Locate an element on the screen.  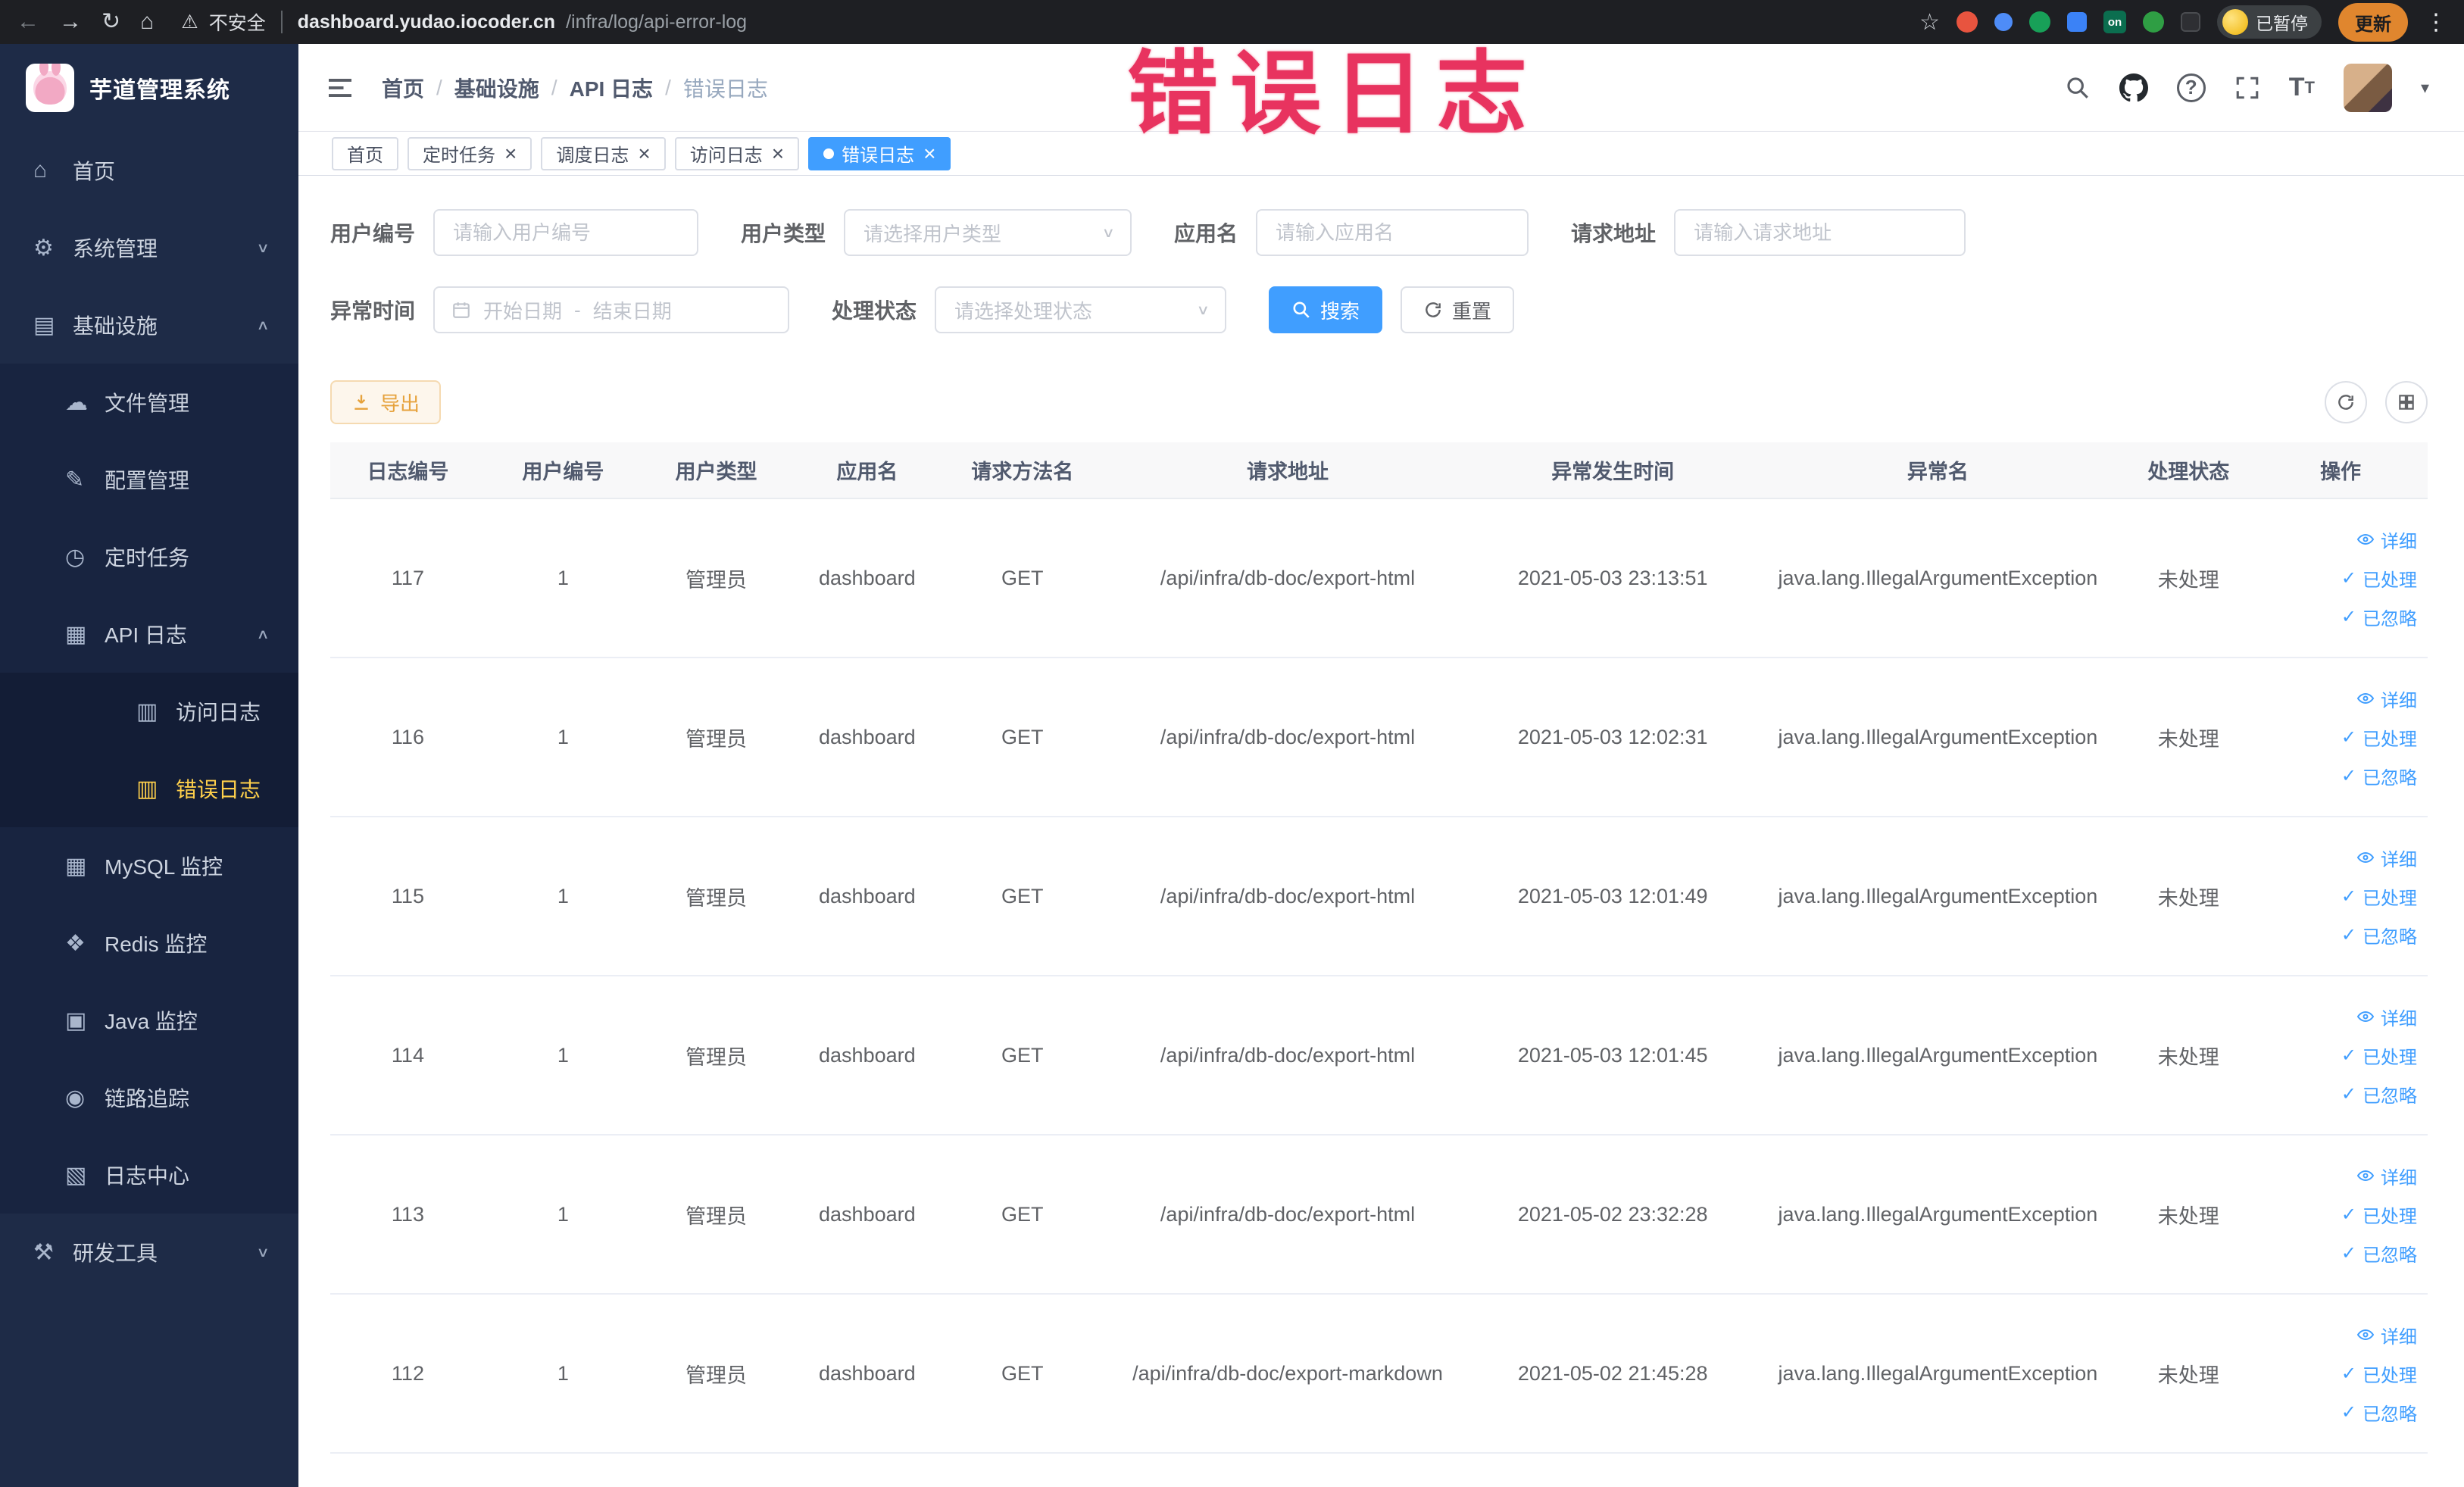
tab-job: 定时任务 × is located at coordinates (470, 153).